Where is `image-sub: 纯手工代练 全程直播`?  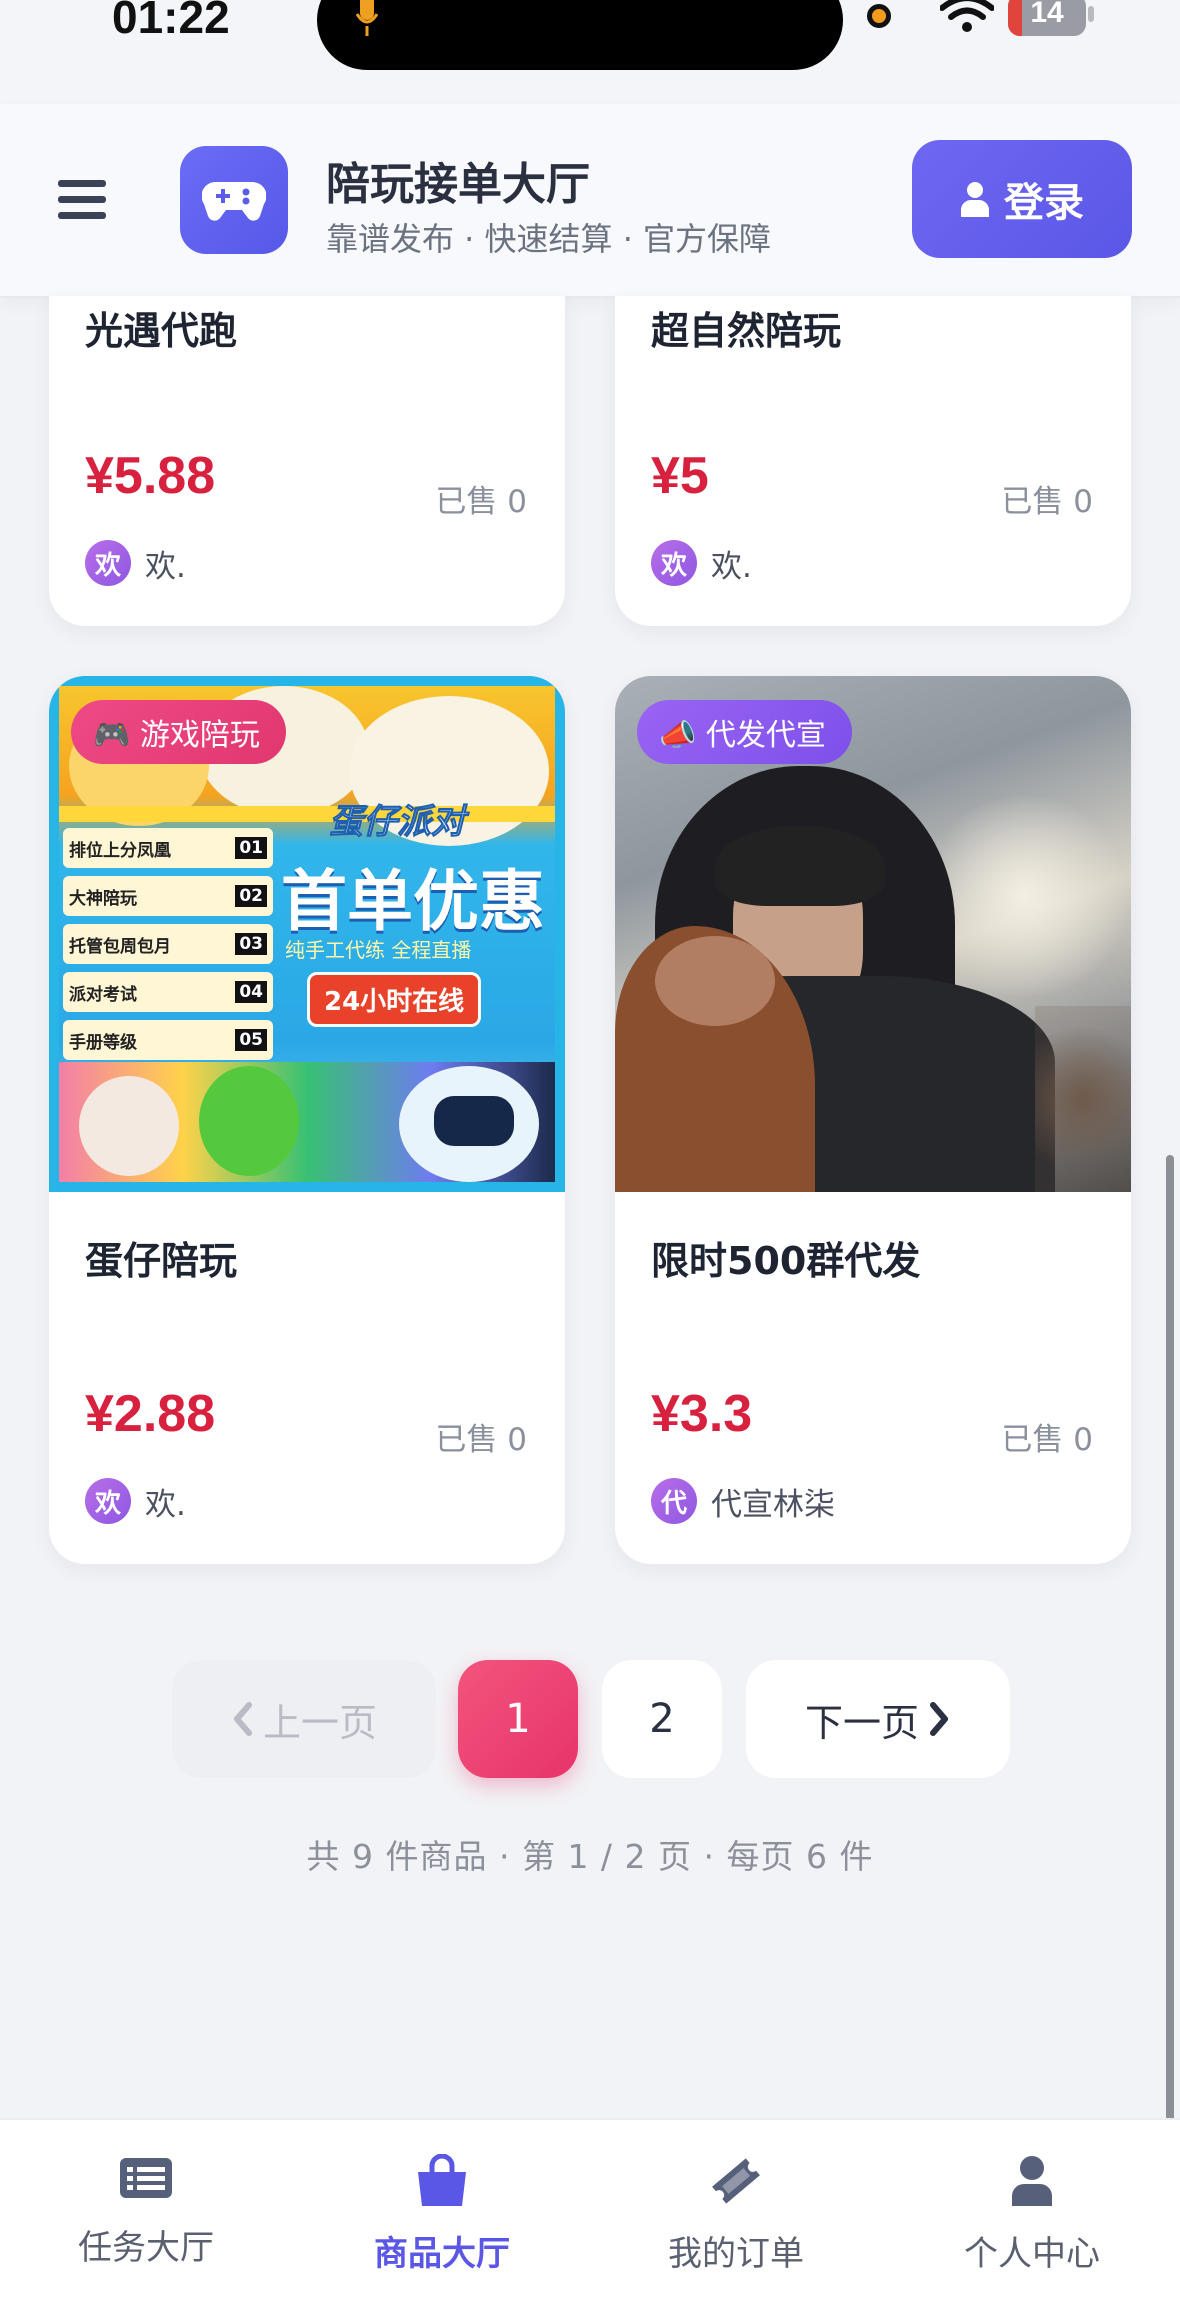 image-sub: 纯手工代练 全程直播 is located at coordinates (378, 950).